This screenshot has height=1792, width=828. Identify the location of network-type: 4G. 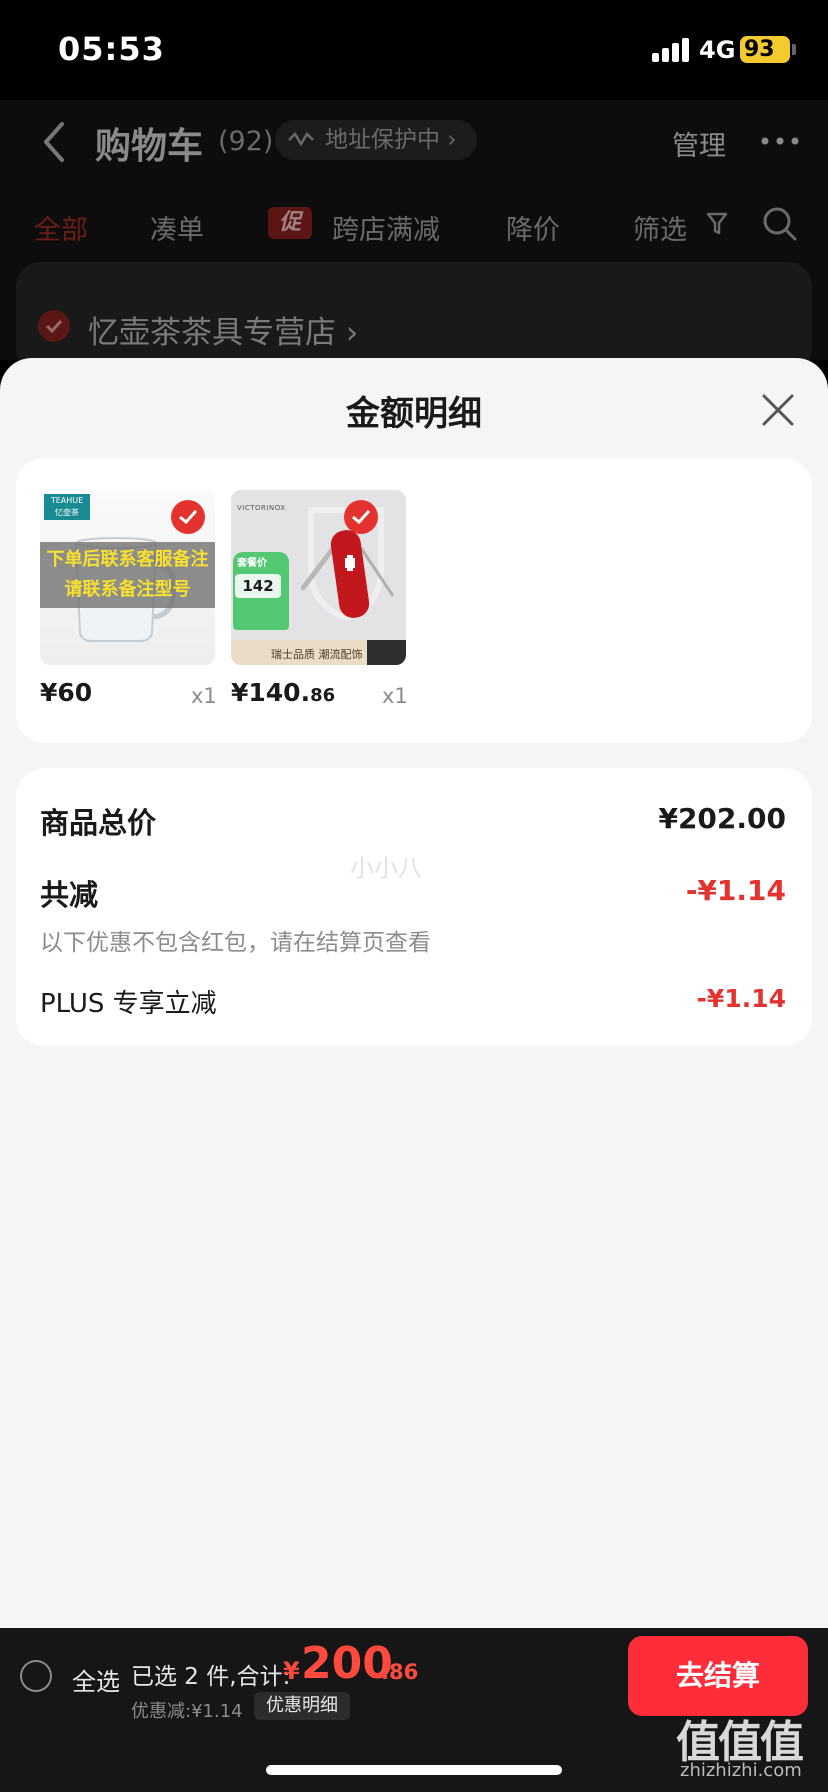
(717, 50).